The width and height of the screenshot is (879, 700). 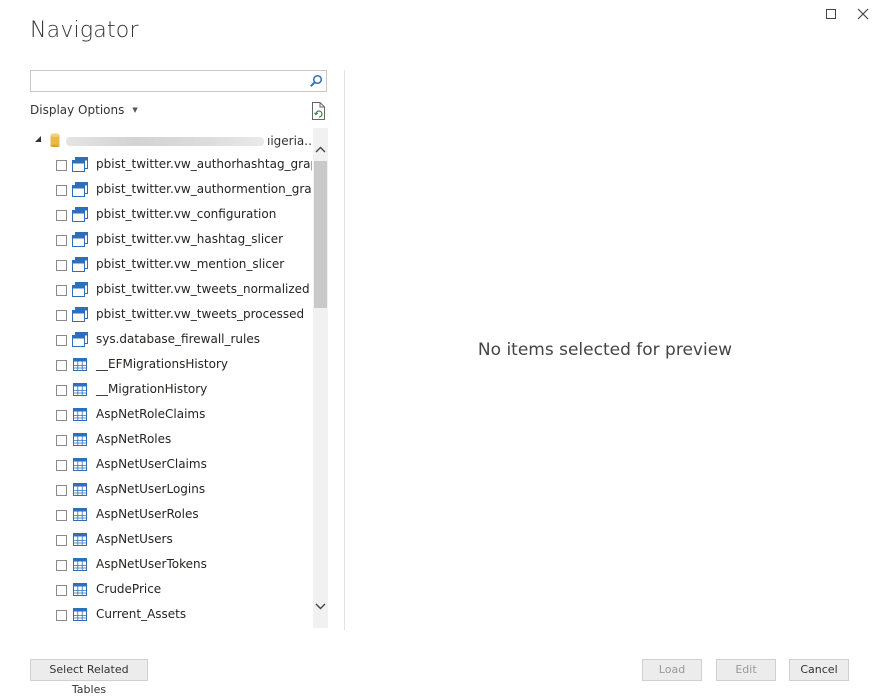 What do you see at coordinates (134, 539) in the screenshot?
I see `tree-item-label: AspNetUsers` at bounding box center [134, 539].